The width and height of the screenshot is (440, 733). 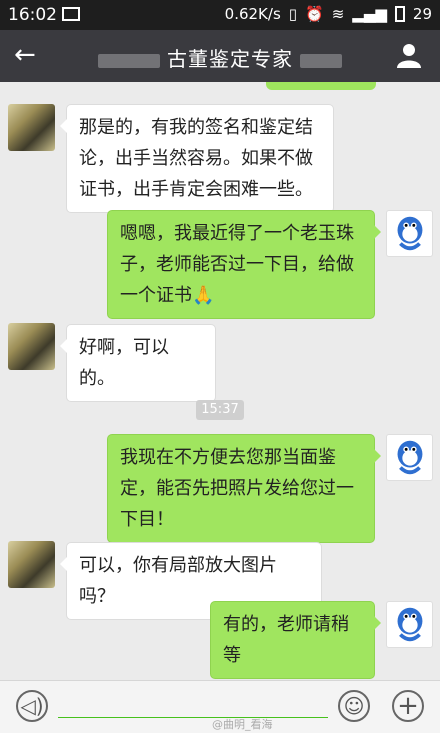 I want to click on plus-icon: +, so click(x=408, y=706).